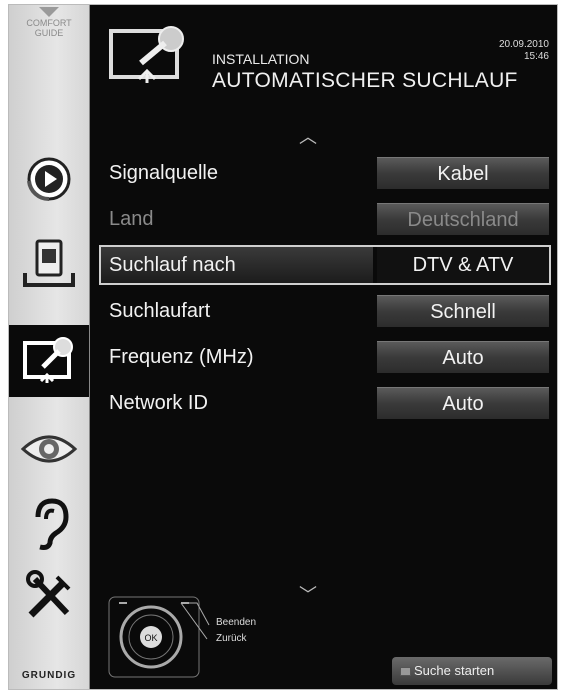  I want to click on sidebar-item-source, so click(49, 265).